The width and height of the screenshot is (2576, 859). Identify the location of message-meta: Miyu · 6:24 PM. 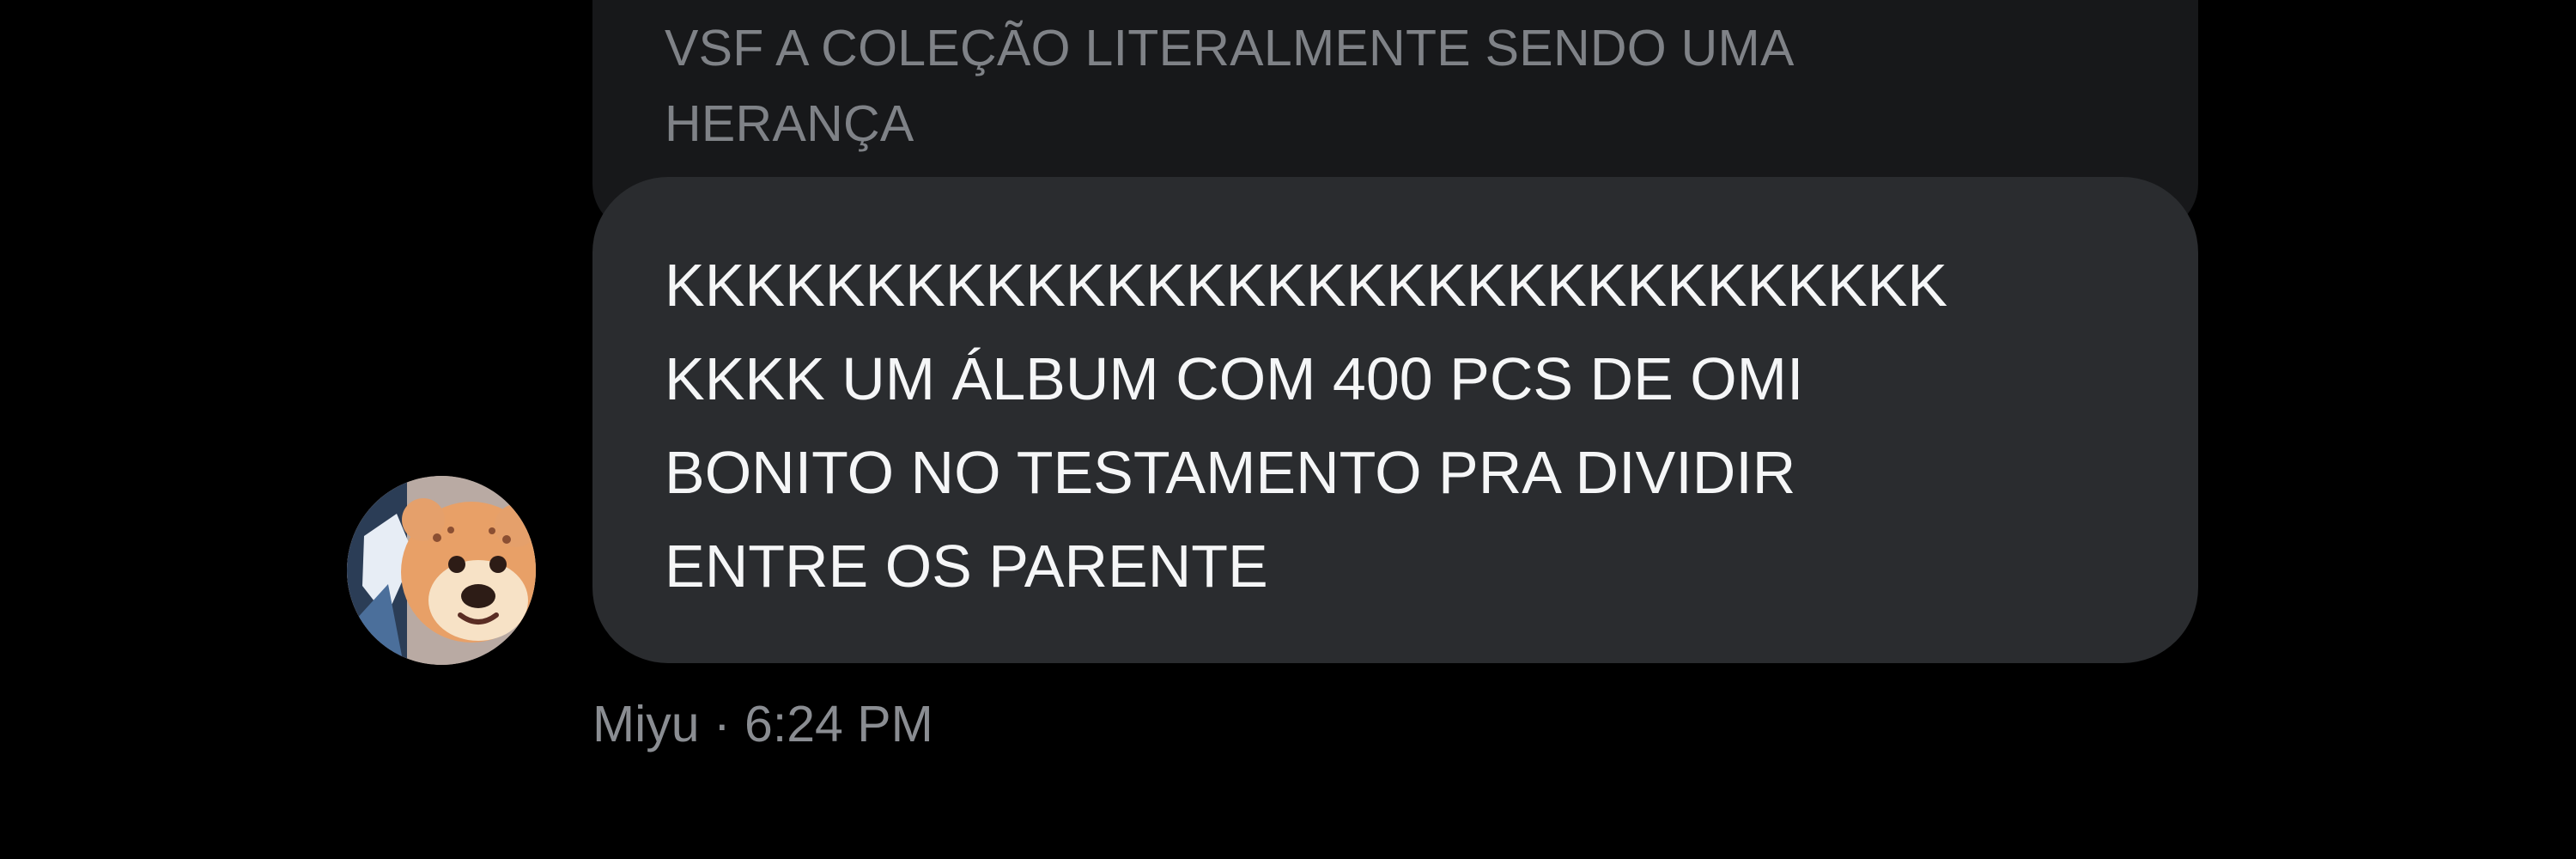
(762, 724).